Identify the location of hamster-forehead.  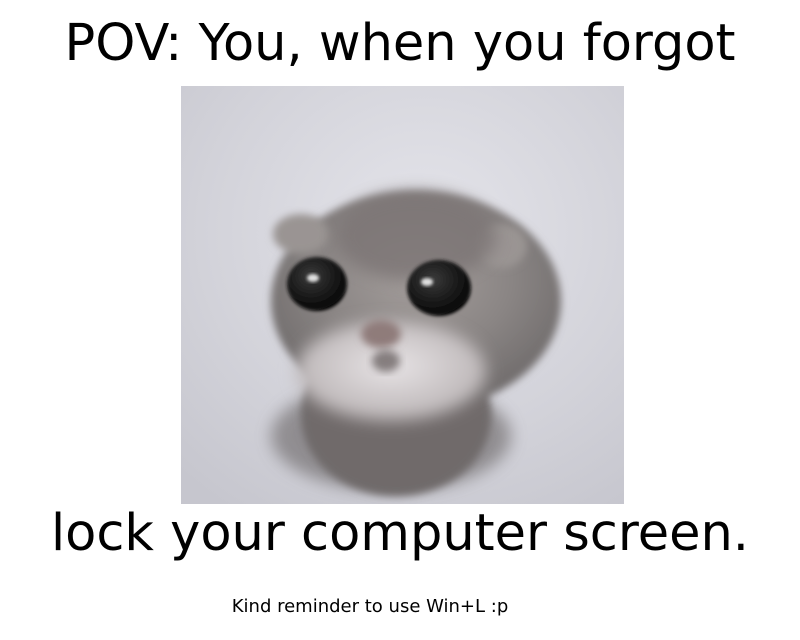
(416, 236).